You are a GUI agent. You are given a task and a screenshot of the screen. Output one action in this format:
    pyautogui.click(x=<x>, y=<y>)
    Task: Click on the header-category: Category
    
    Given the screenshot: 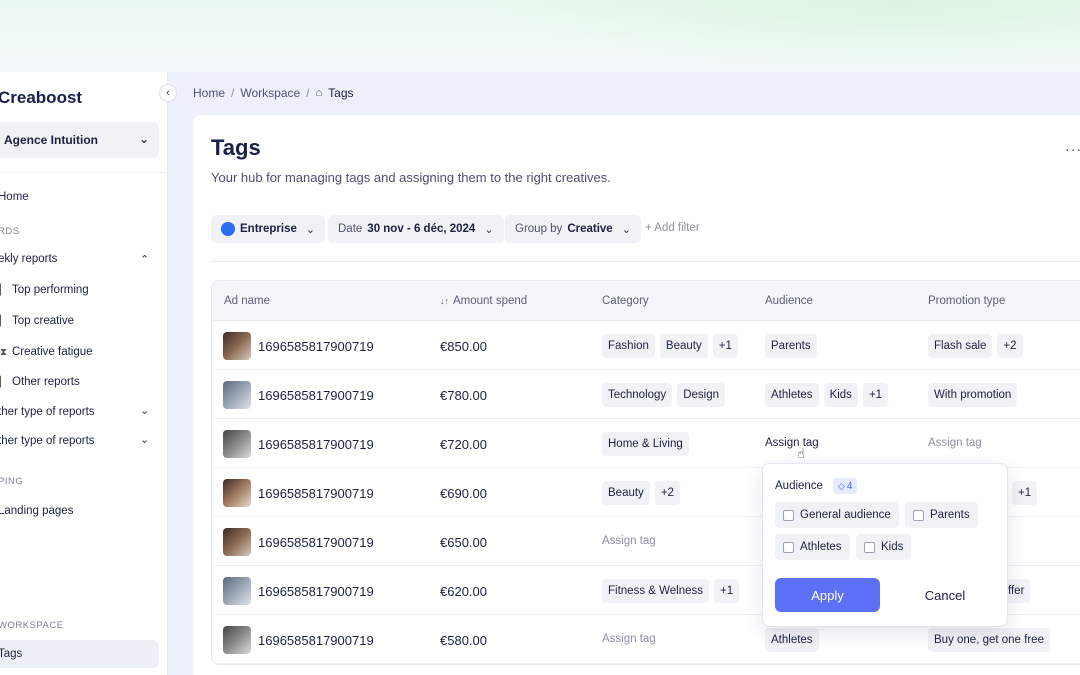 What is the action you would take?
    pyautogui.click(x=625, y=301)
    